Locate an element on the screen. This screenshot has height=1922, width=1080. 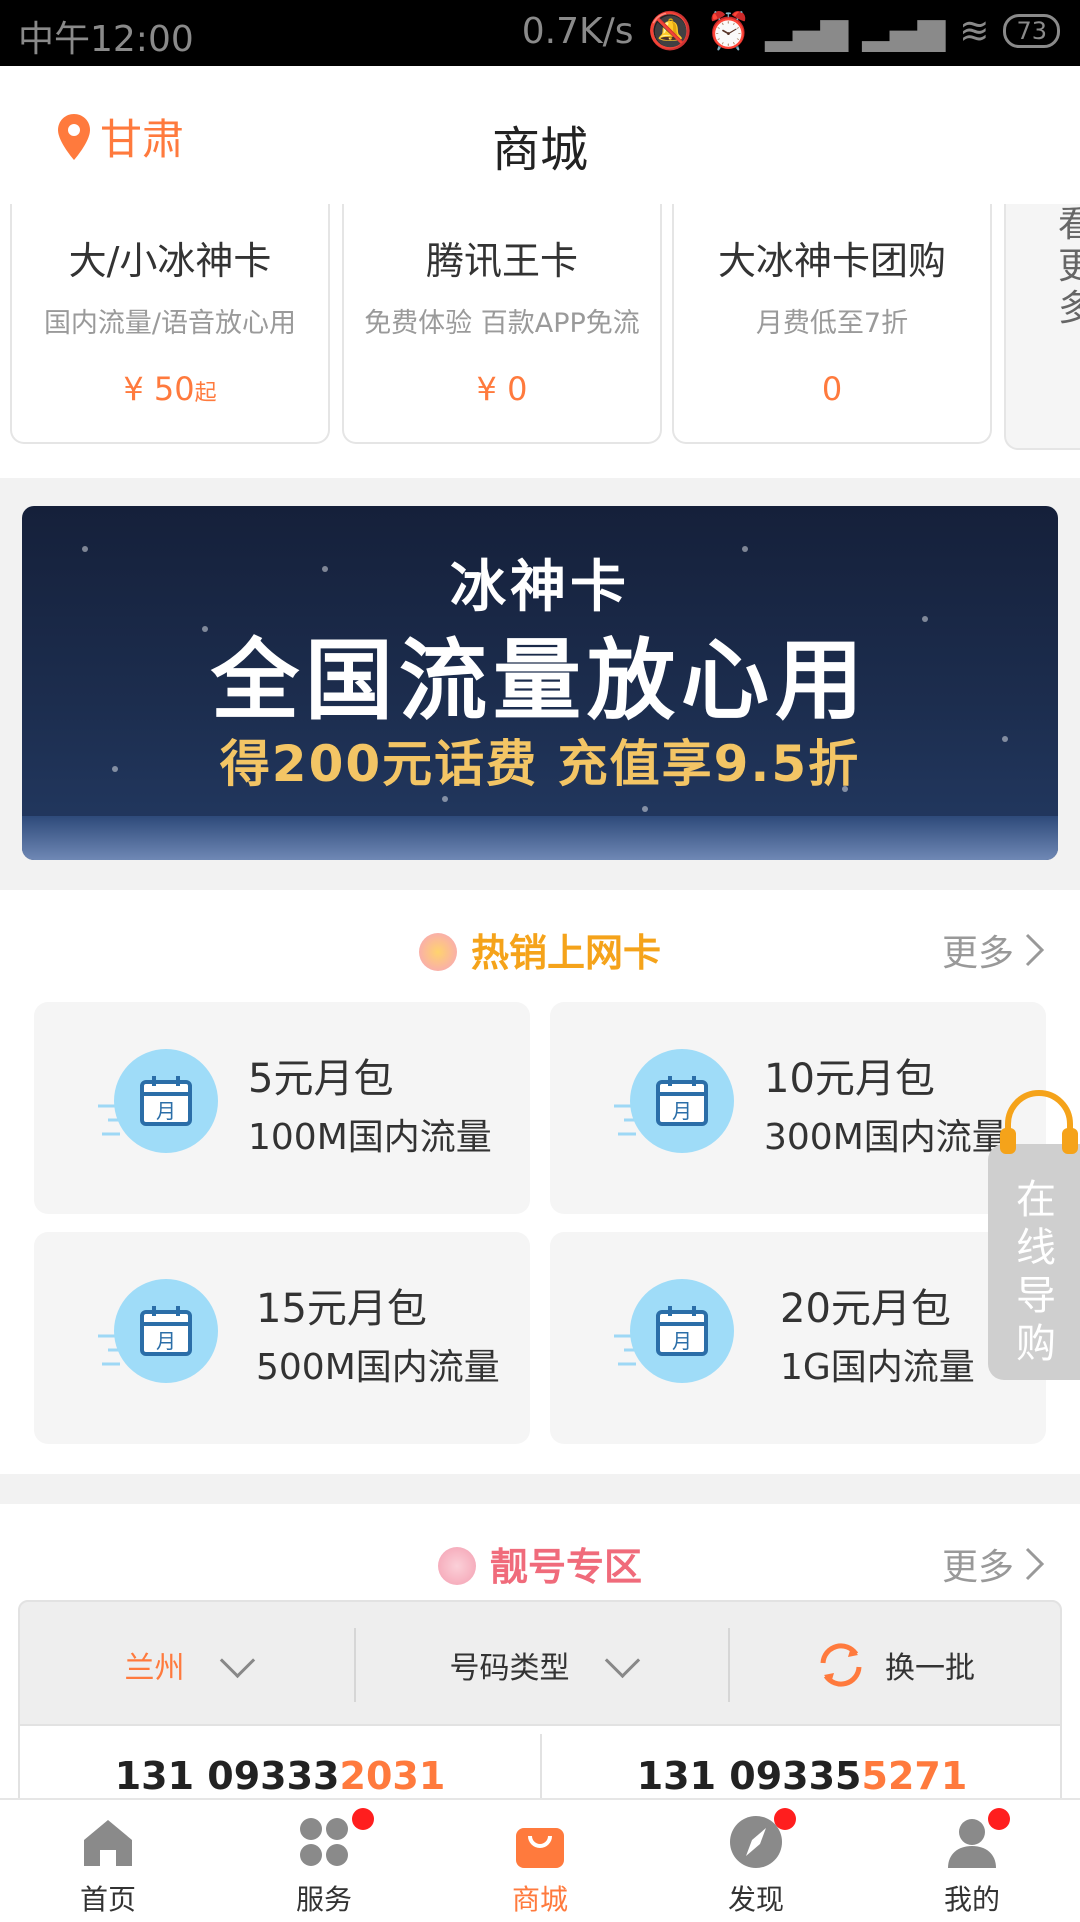
package-card: 月 5元月包 100M国内流量 is located at coordinates (282, 1108).